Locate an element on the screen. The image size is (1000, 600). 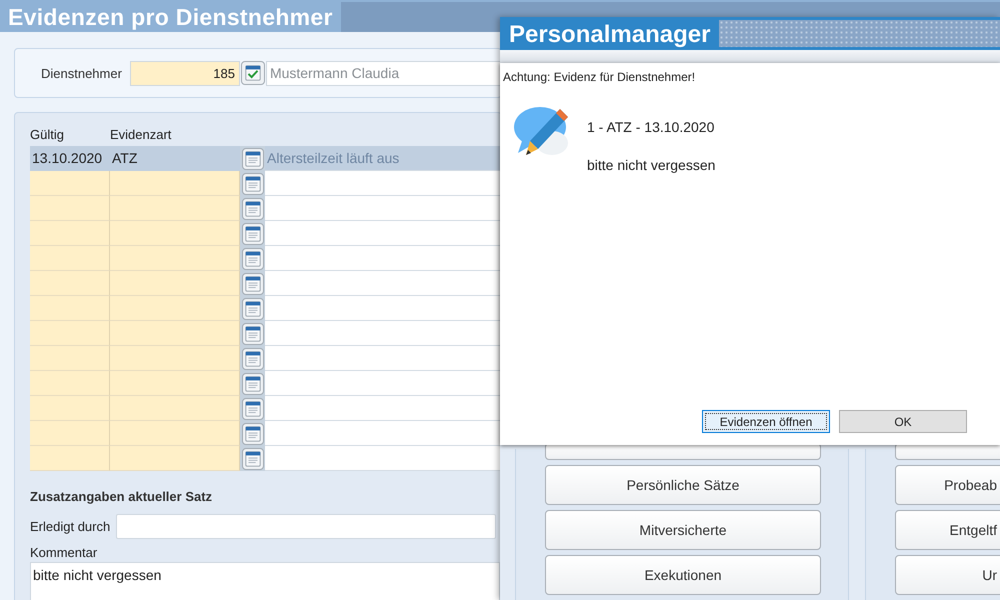
menu-button: Entgeltf is located at coordinates (947, 530).